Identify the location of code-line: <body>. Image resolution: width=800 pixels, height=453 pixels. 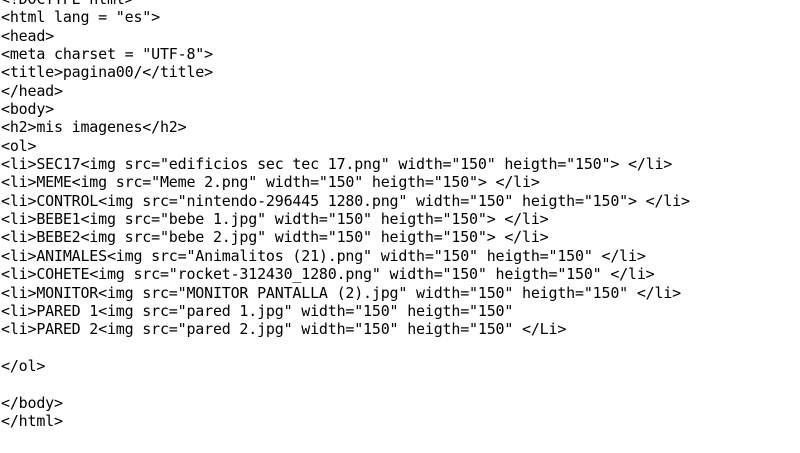
(27, 109).